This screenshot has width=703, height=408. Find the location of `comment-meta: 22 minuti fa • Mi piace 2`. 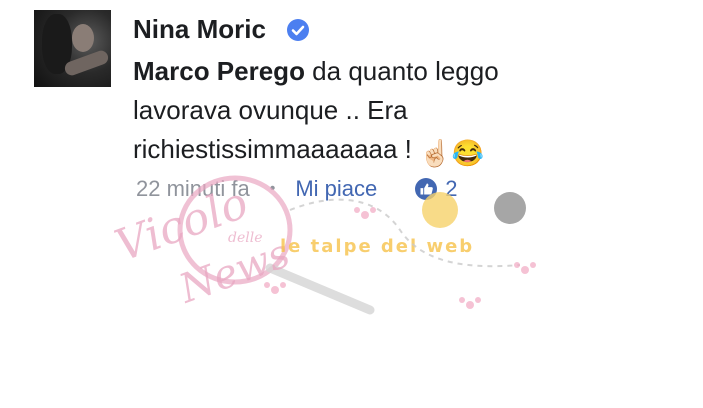

comment-meta: 22 minuti fa • Mi piace 2 is located at coordinates (297, 189).